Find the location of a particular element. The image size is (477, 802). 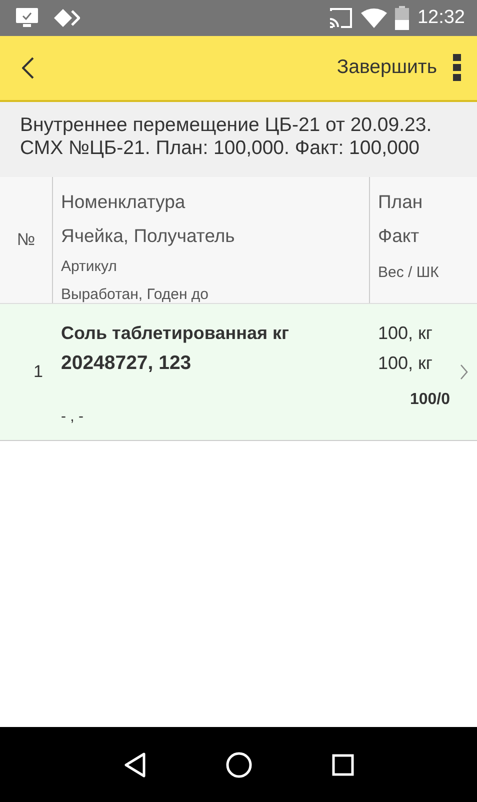

finish-button: Завершить is located at coordinates (386, 68).